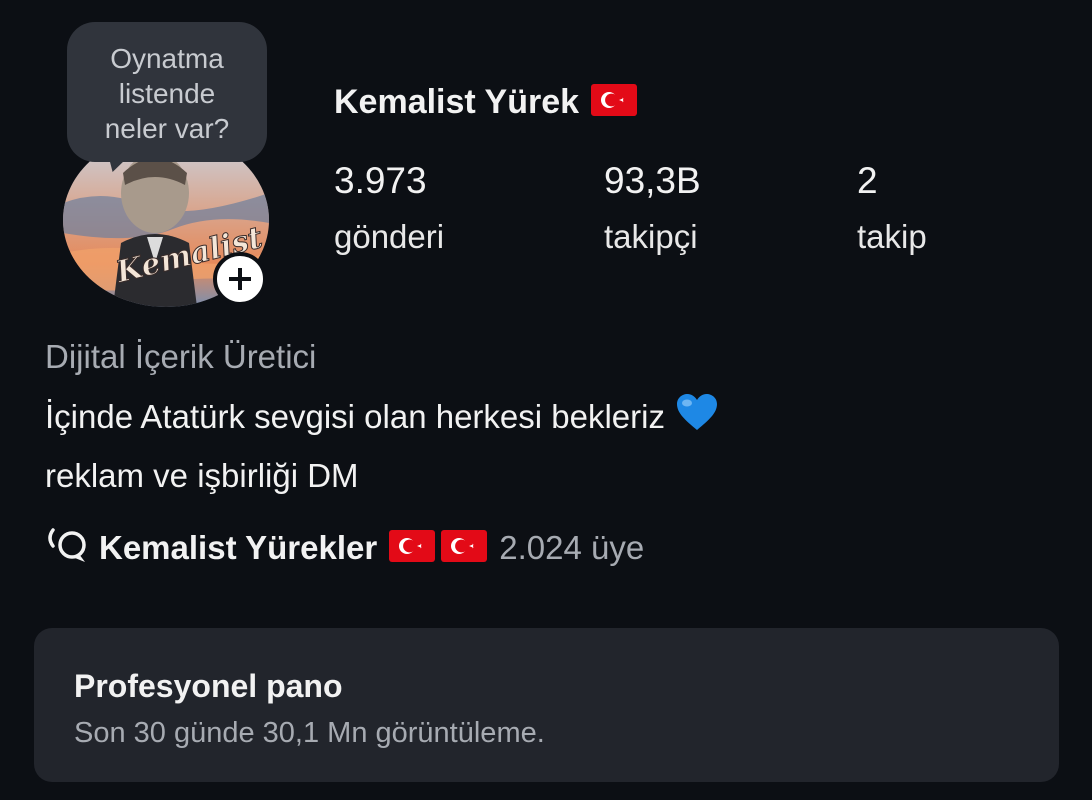 The height and width of the screenshot is (800, 1092). What do you see at coordinates (202, 475) in the screenshot?
I see `bio-text-2: reklam ve işbirliği DM` at bounding box center [202, 475].